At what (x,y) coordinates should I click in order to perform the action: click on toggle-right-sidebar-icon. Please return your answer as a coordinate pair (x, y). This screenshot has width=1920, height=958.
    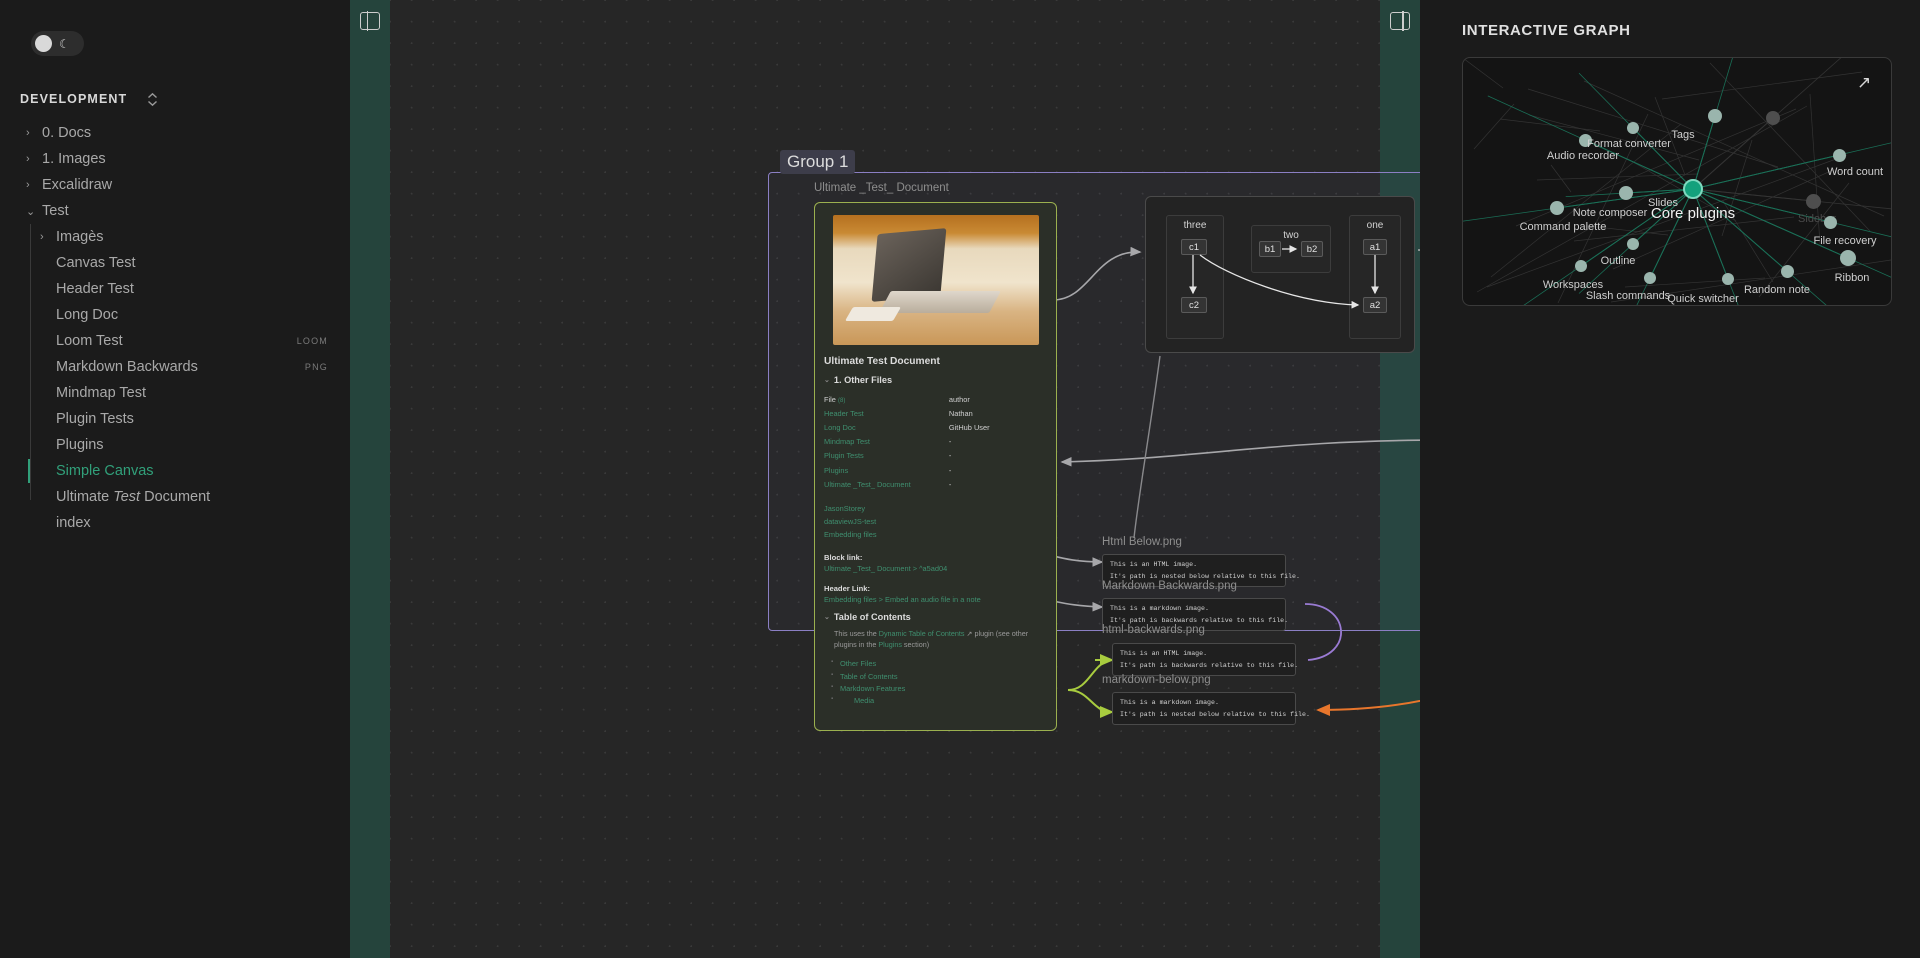
    Looking at the image, I should click on (1400, 21).